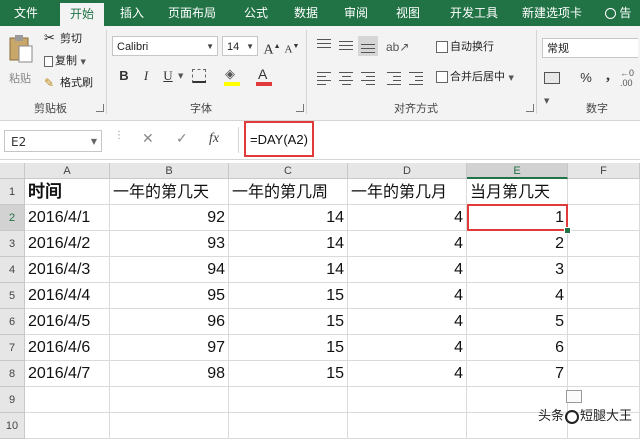 The width and height of the screenshot is (640, 439). Describe the element at coordinates (288, 244) in the screenshot. I see `cell-c3: 14` at that location.